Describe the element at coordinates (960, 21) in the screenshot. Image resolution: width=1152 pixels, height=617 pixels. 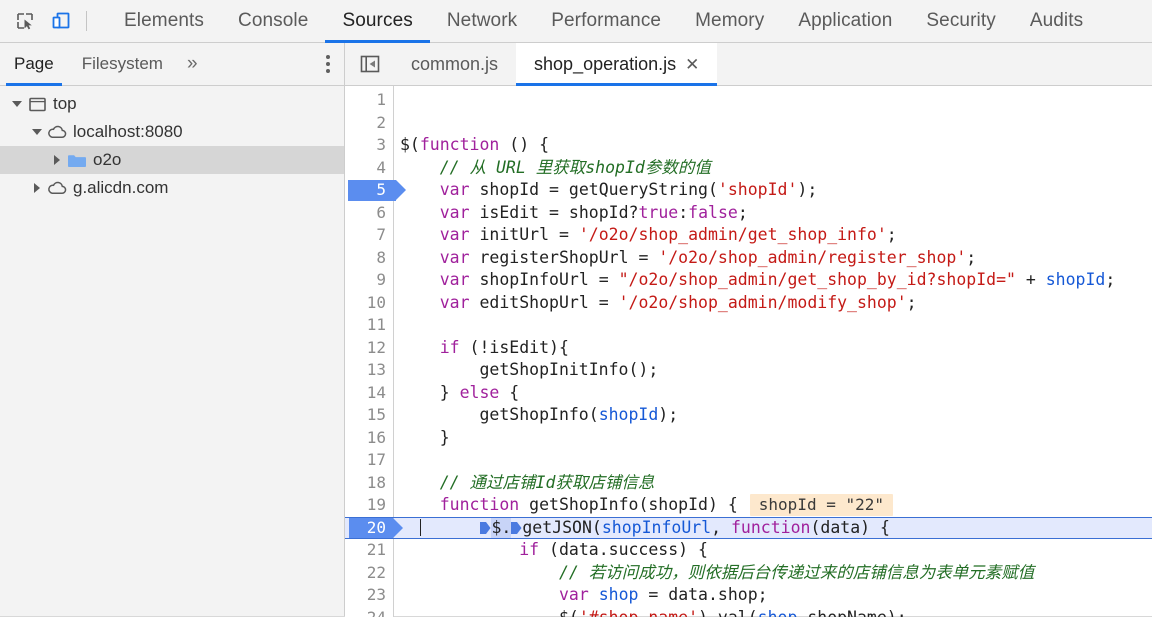
I see `tab-security: Security` at that location.